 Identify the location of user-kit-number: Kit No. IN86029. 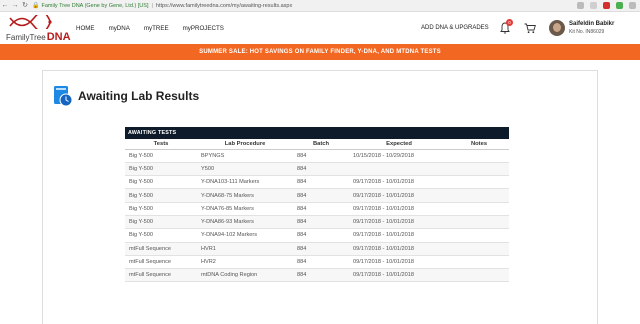
(587, 32).